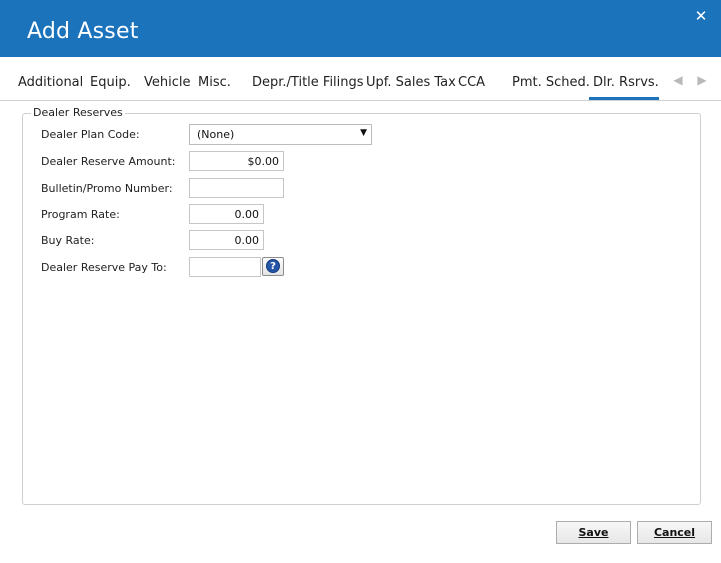 This screenshot has height=563, width=721. Describe the element at coordinates (701, 16) in the screenshot. I see `close-icon: ✕` at that location.